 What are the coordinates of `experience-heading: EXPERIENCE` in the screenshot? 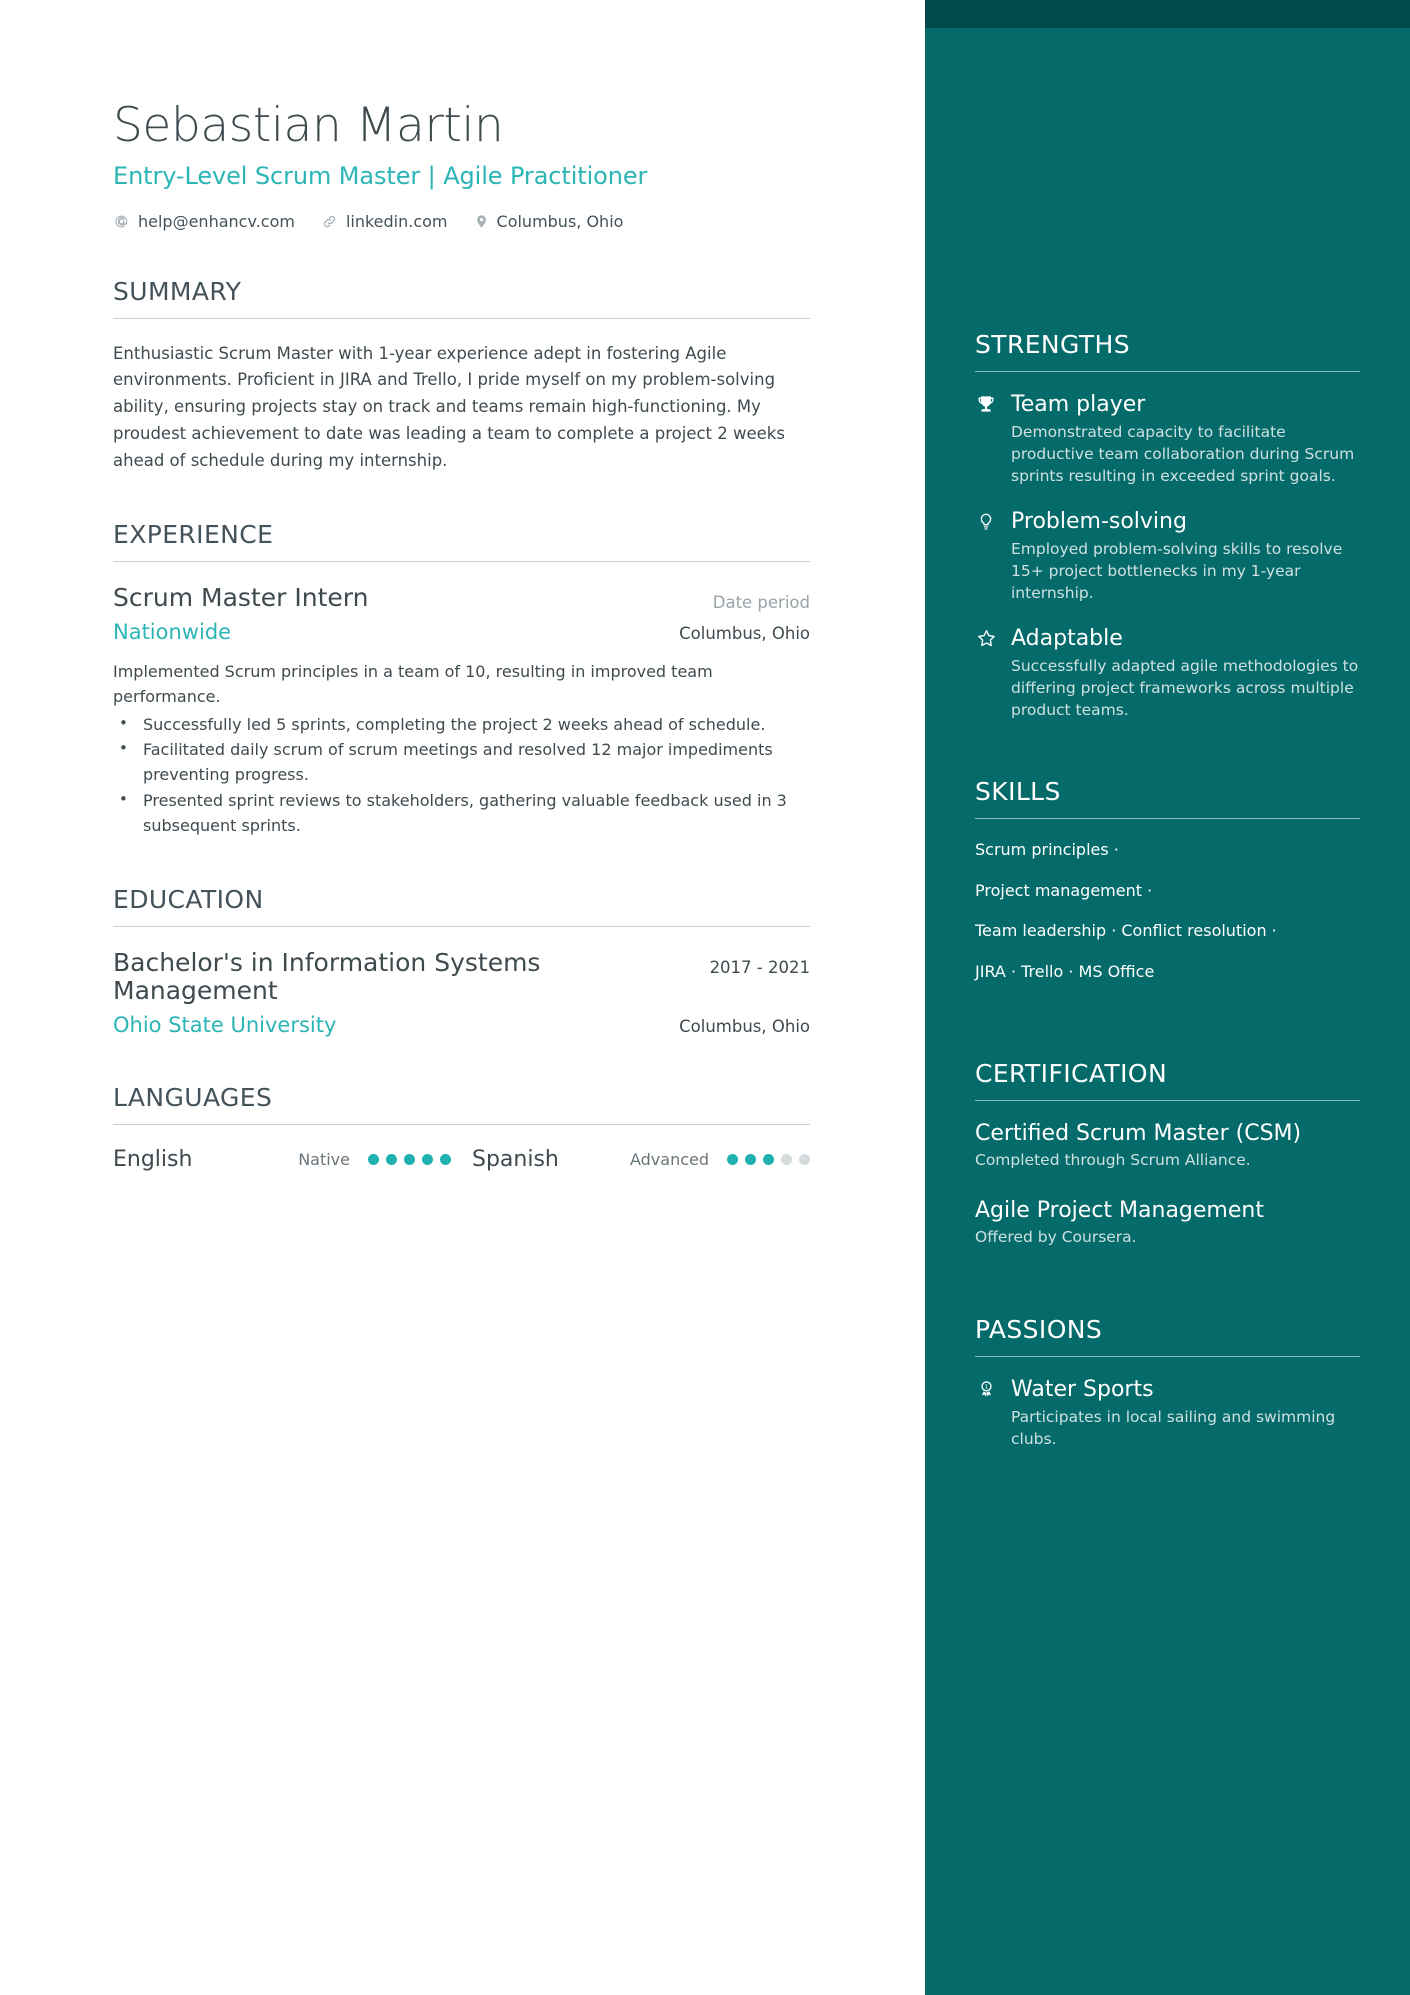 It's located at (193, 535).